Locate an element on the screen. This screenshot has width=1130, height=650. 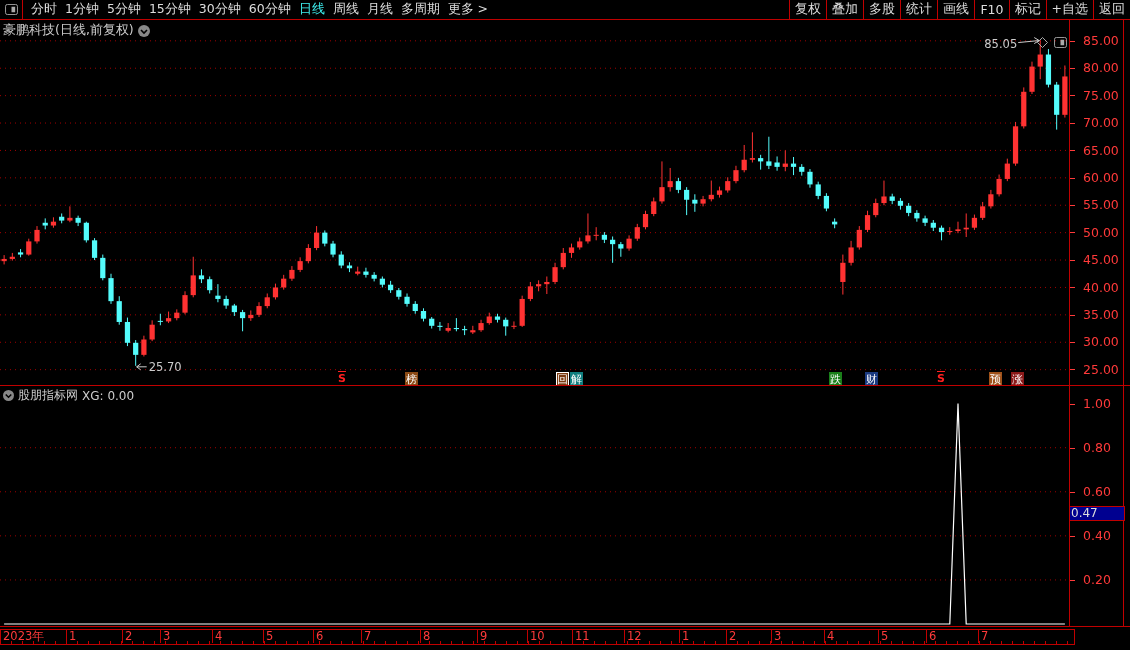
axis-label: 50.00 is located at coordinates (1101, 232).